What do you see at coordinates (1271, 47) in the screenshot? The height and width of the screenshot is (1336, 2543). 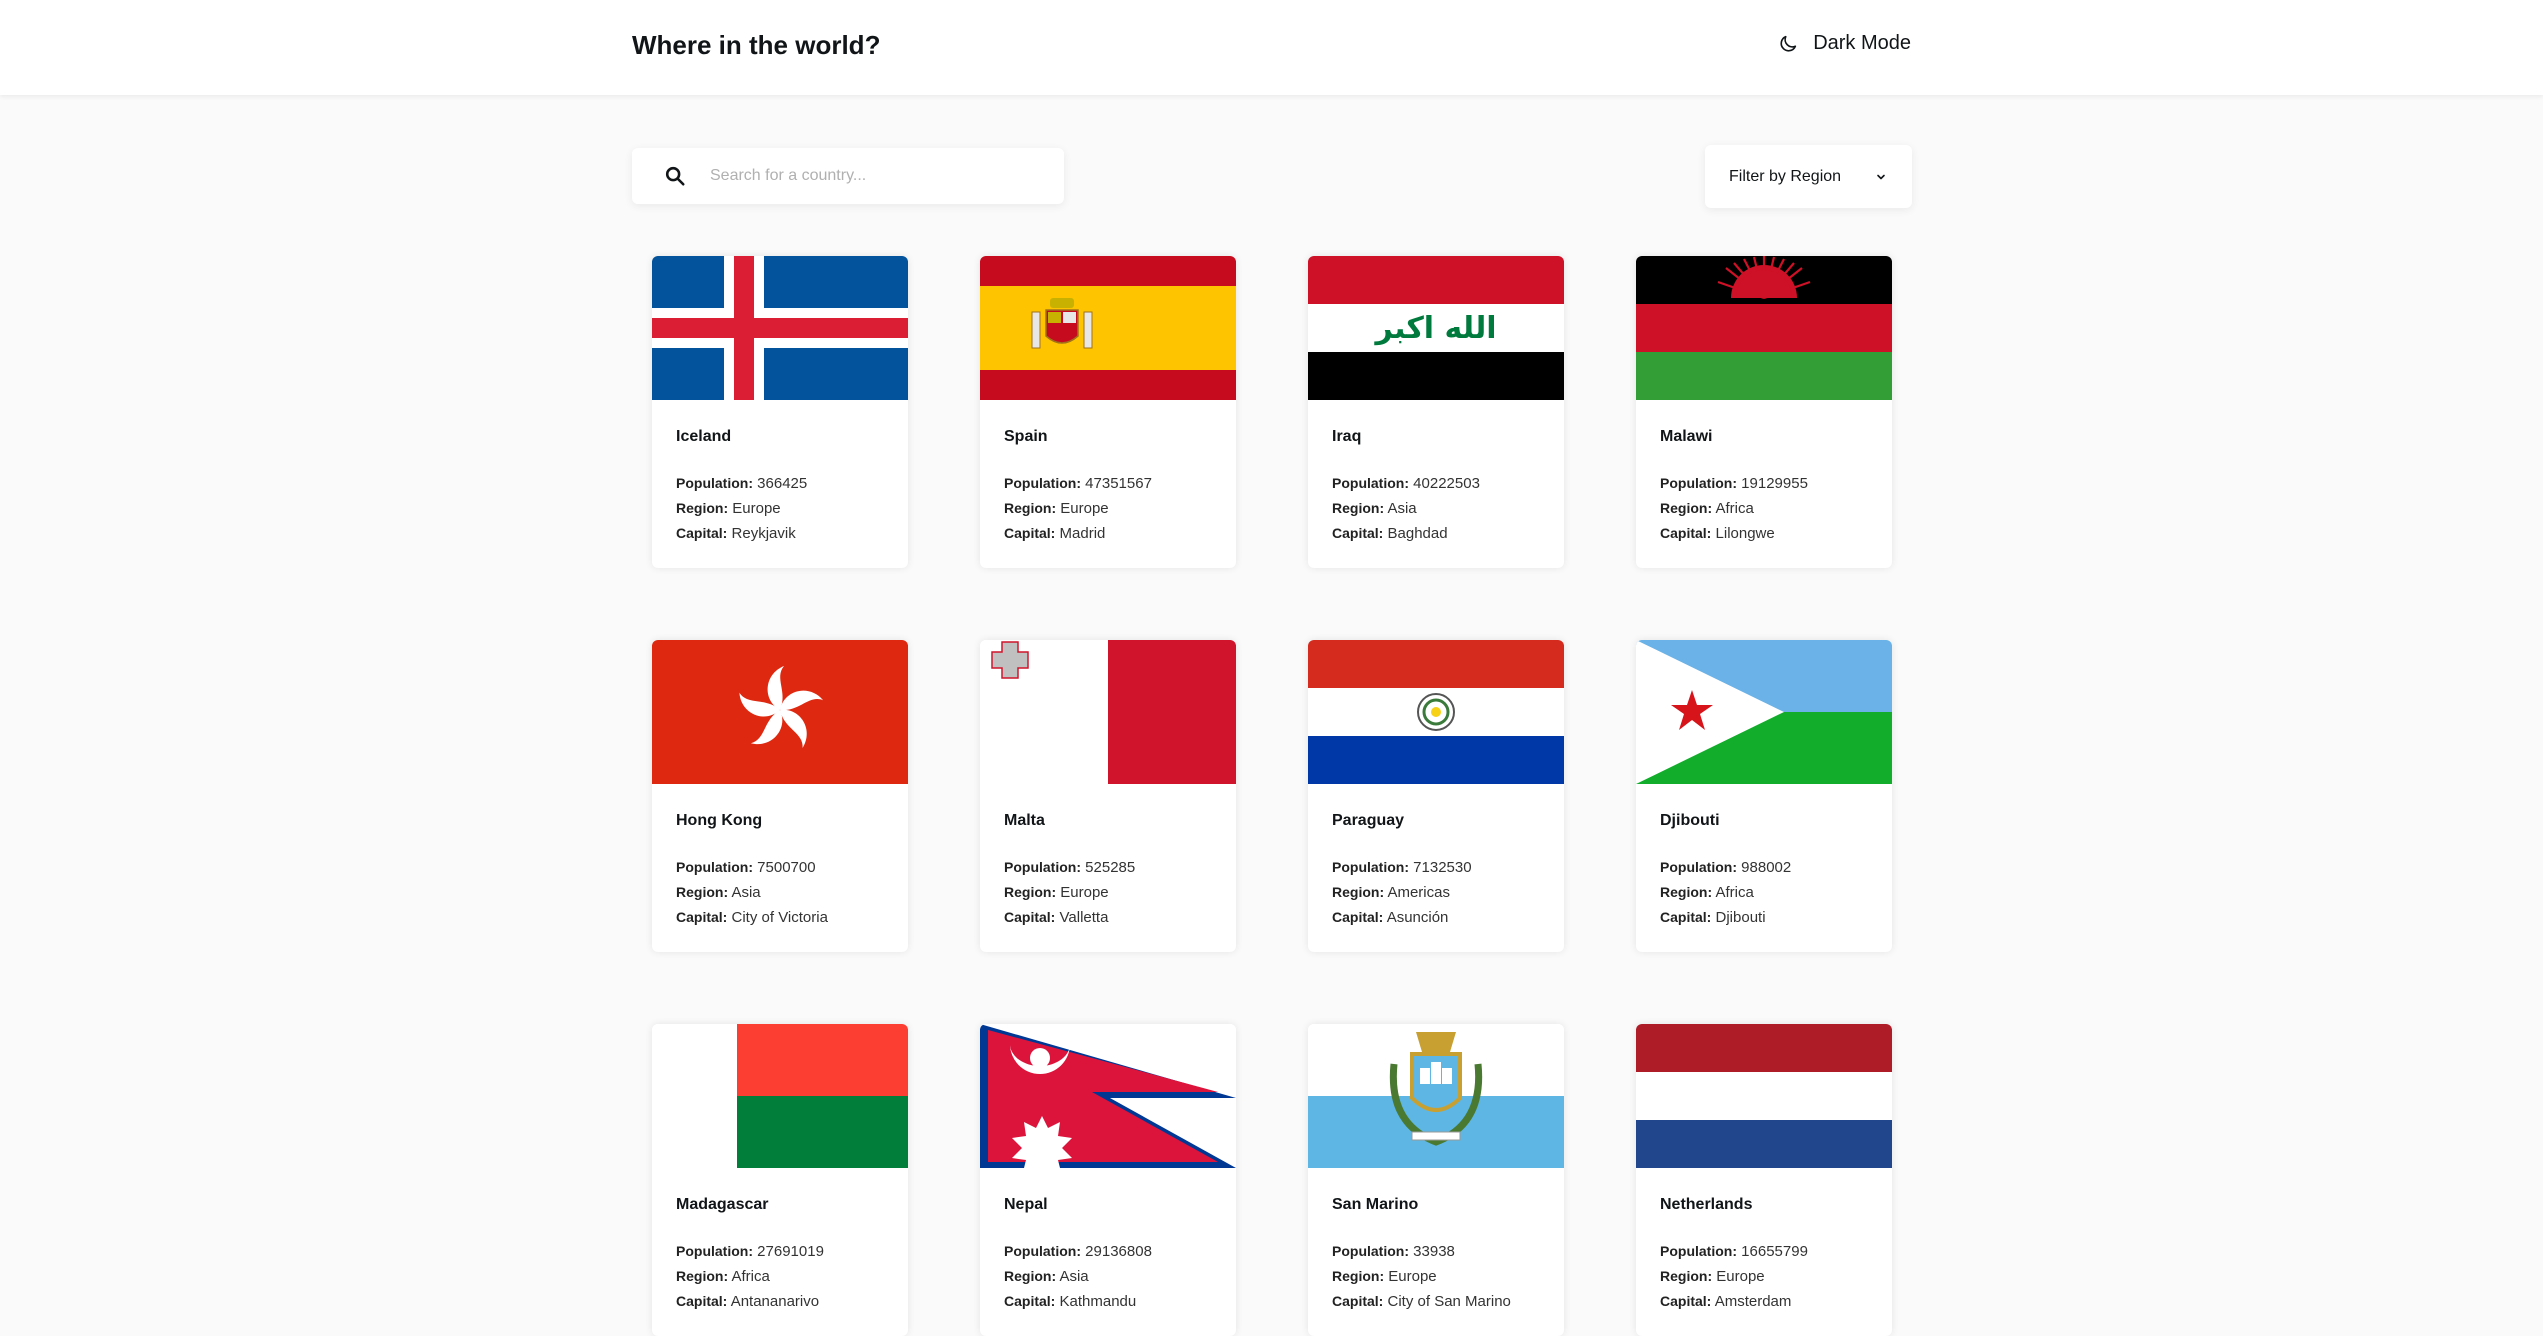 I see `top-header: Where in the world? Dark Mode` at bounding box center [1271, 47].